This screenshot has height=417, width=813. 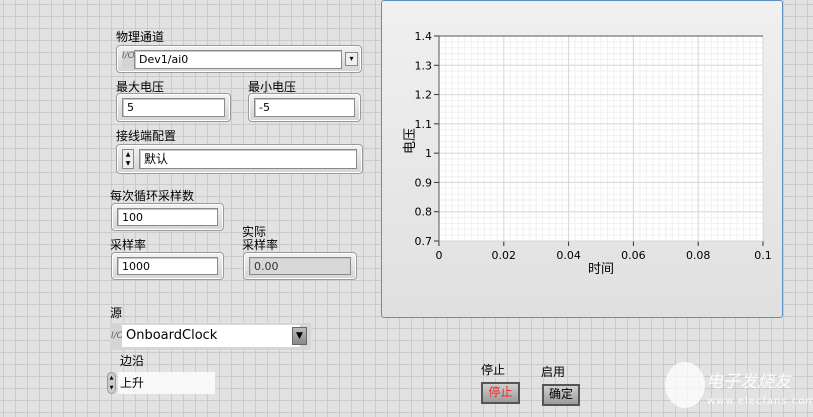 What do you see at coordinates (698, 255) in the screenshot?
I see `x-tick-label: 0.08` at bounding box center [698, 255].